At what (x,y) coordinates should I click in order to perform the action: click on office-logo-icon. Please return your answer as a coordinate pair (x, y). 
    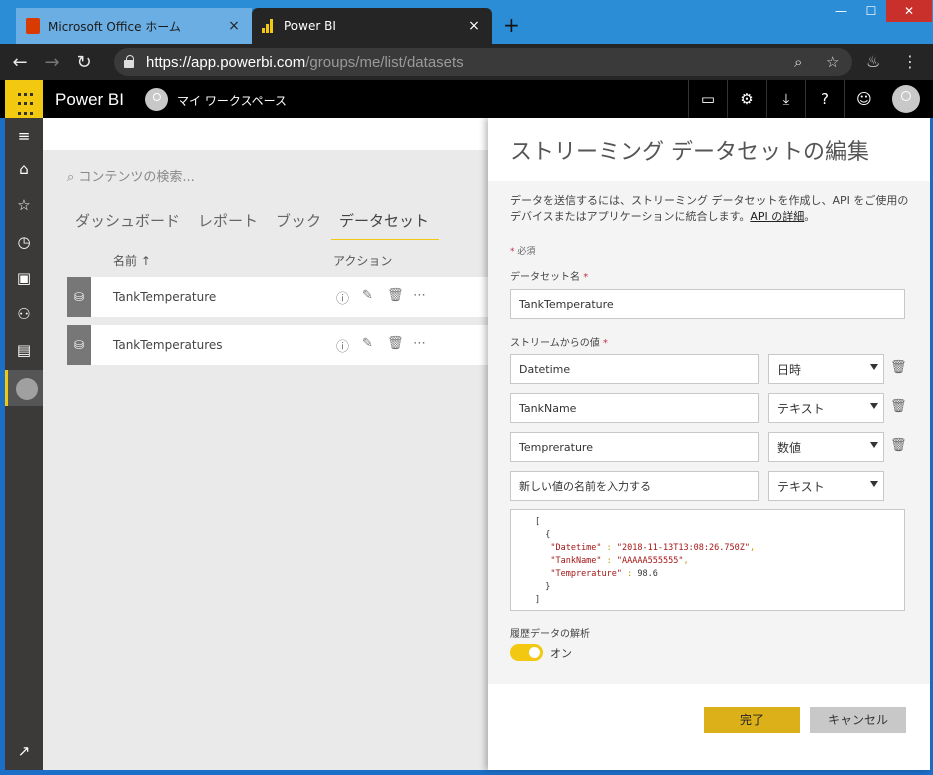
    Looking at the image, I should click on (33, 26).